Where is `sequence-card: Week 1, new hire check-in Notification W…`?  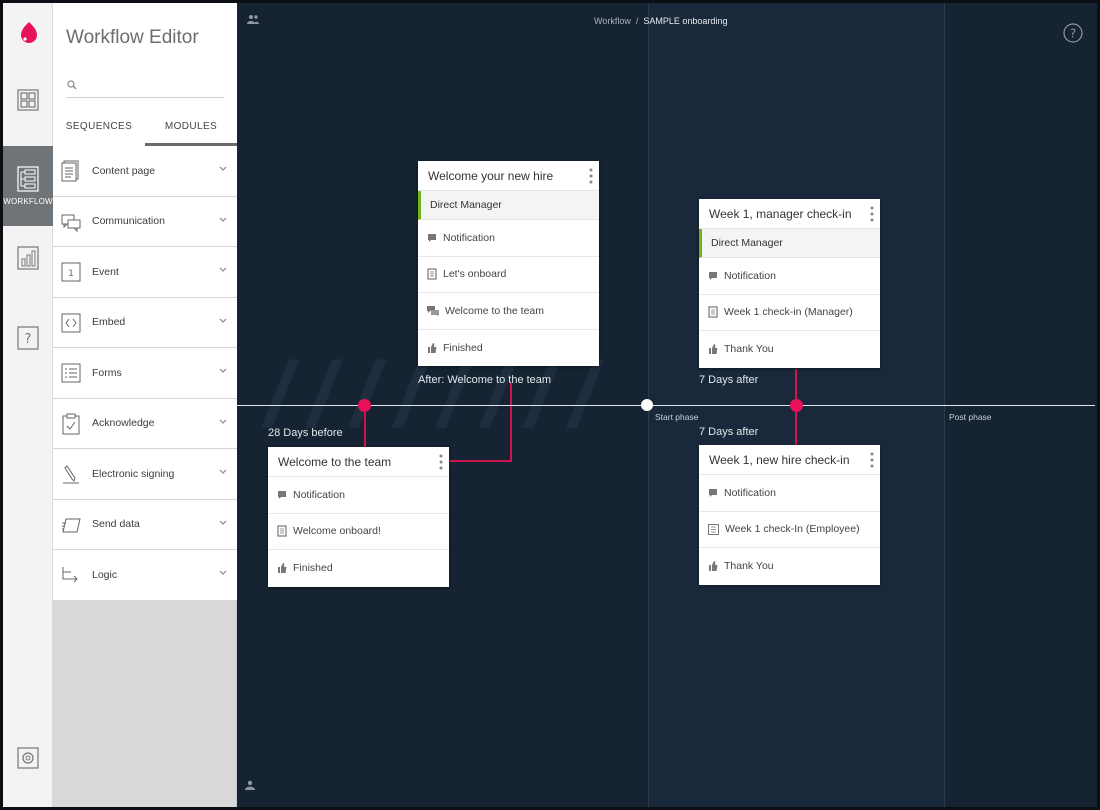
sequence-card: Week 1, new hire check-in Notification W… is located at coordinates (789, 515).